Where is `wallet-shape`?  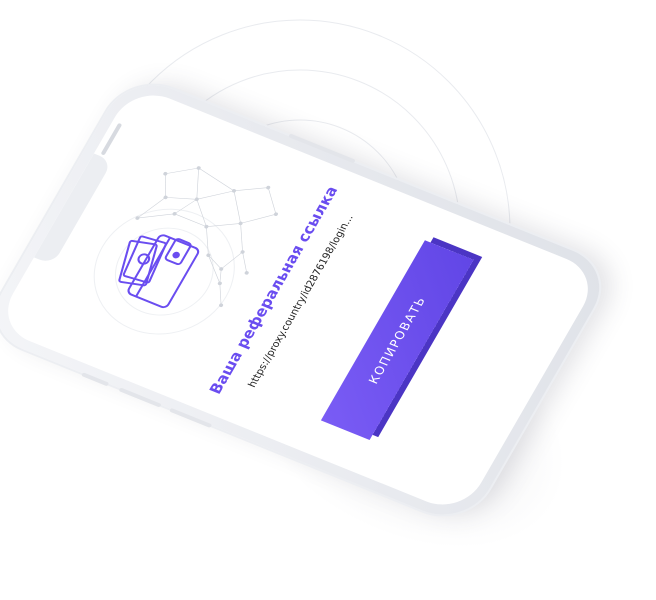
wallet-shape is located at coordinates (159, 271).